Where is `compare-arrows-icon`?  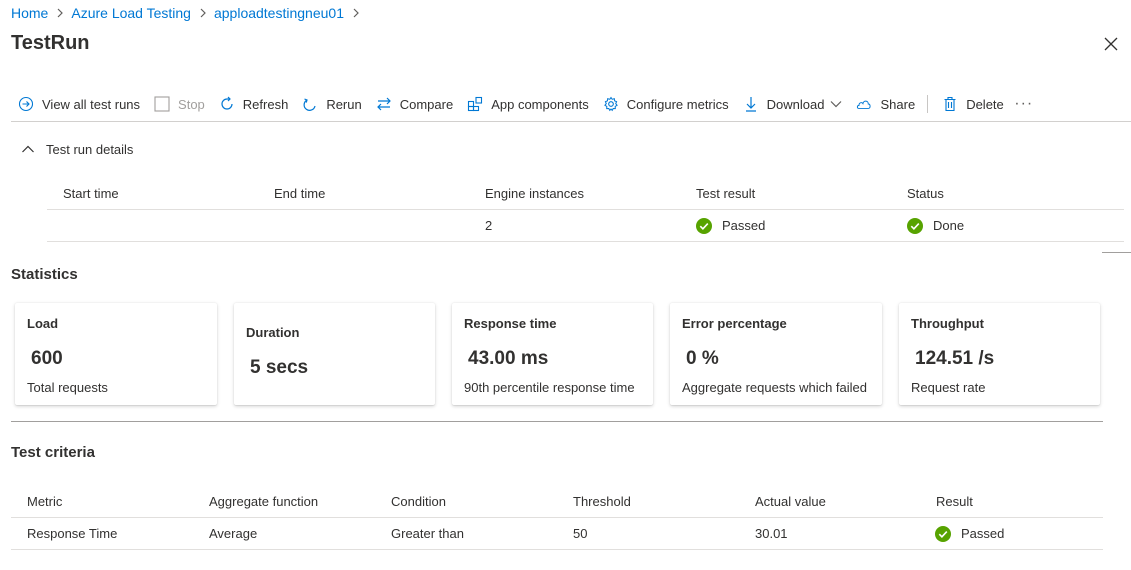 compare-arrows-icon is located at coordinates (384, 104).